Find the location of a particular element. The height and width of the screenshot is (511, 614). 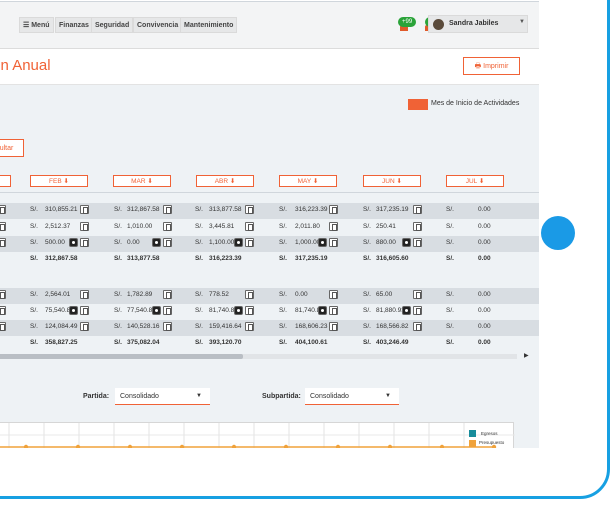

amount-cell: 316,223.39 is located at coordinates (225, 258).